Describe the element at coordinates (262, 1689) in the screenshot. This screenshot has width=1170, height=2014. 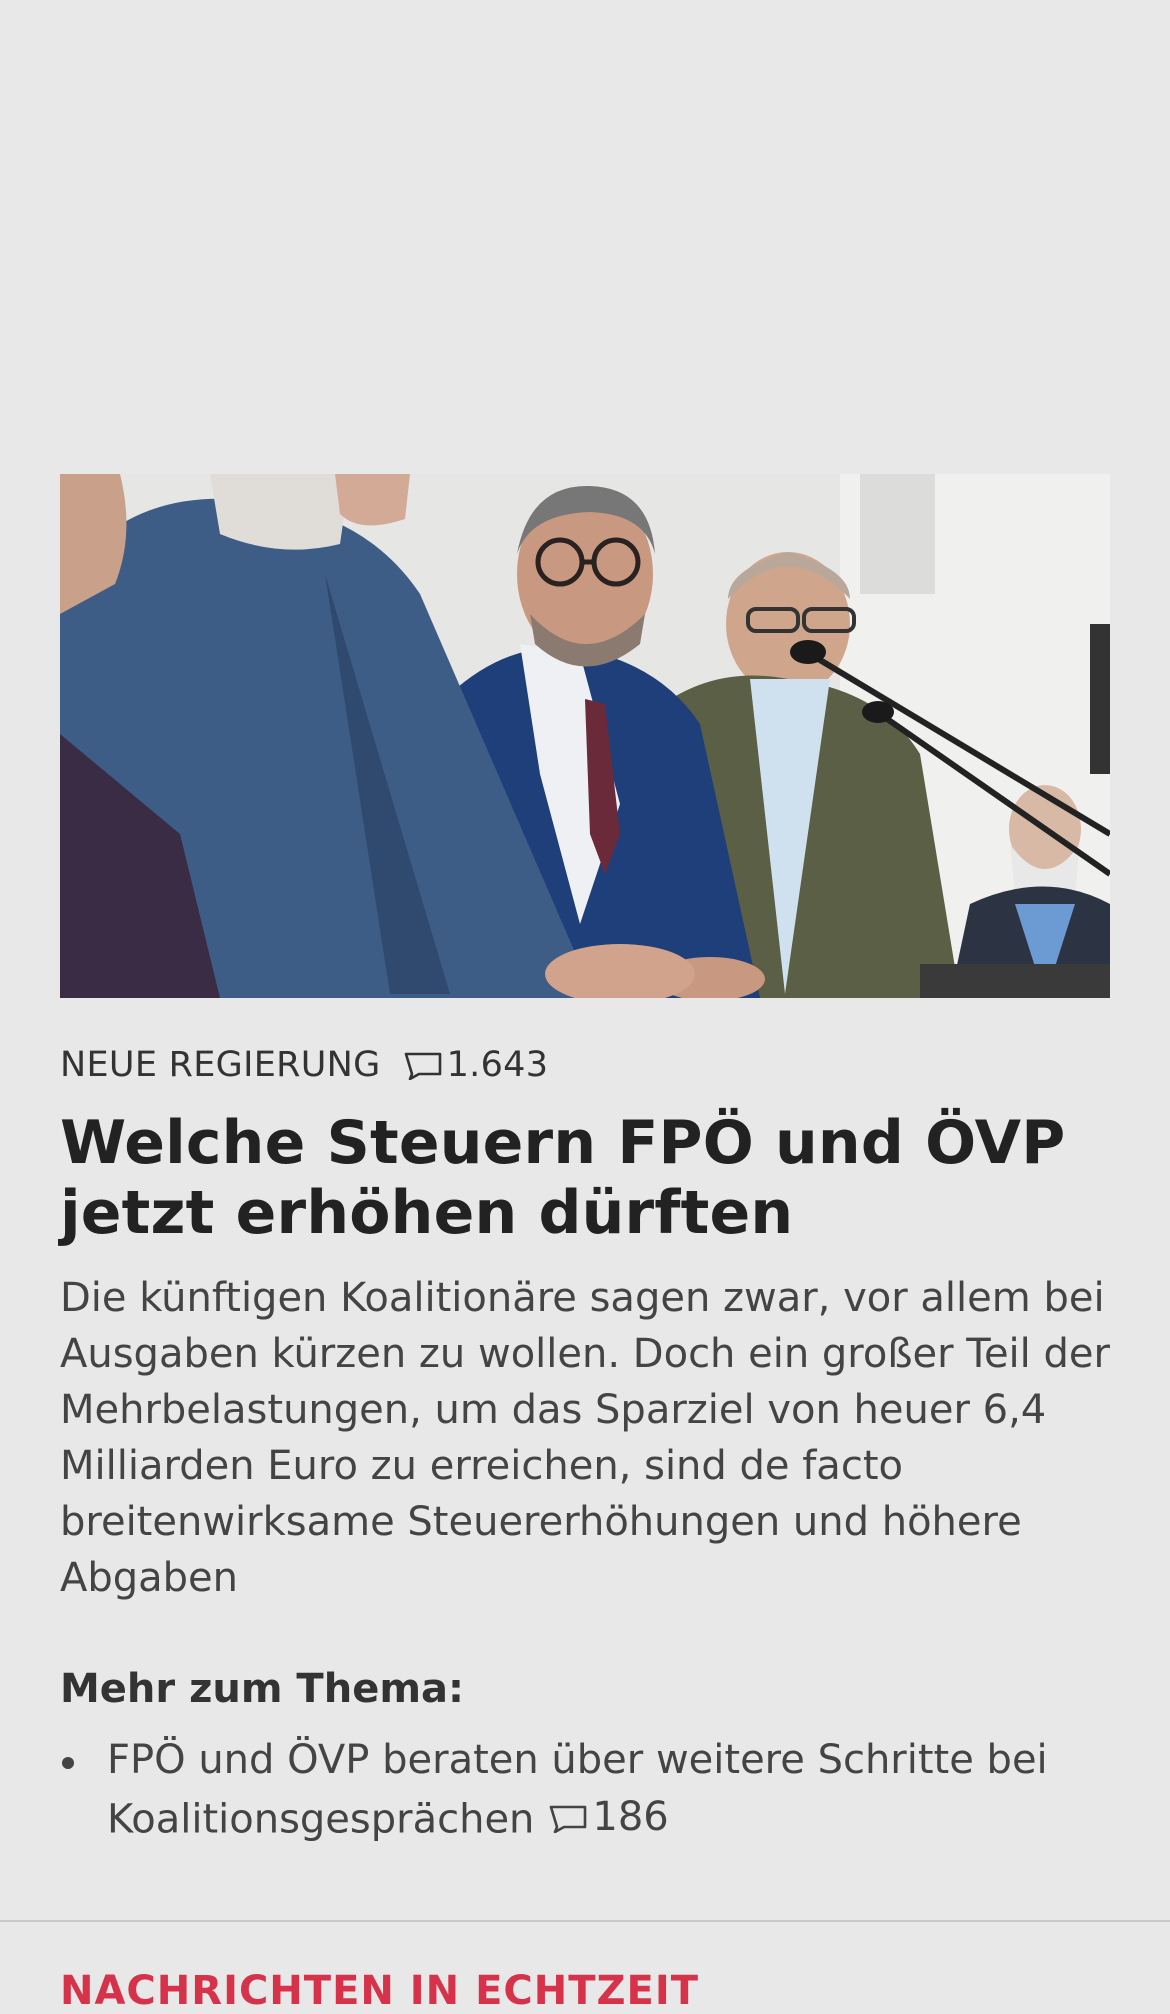
I see `more-on-topic-heading: Mehr zum Thema:` at that location.